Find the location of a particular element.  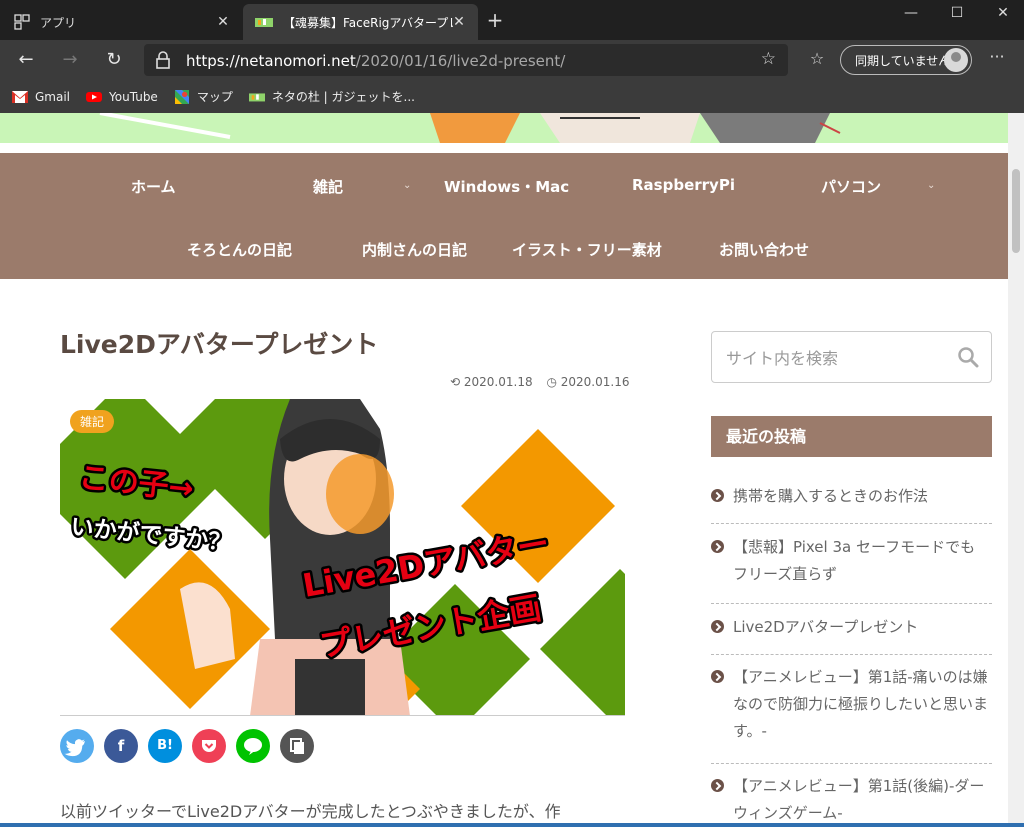

gmail-icon is located at coordinates (20, 96).